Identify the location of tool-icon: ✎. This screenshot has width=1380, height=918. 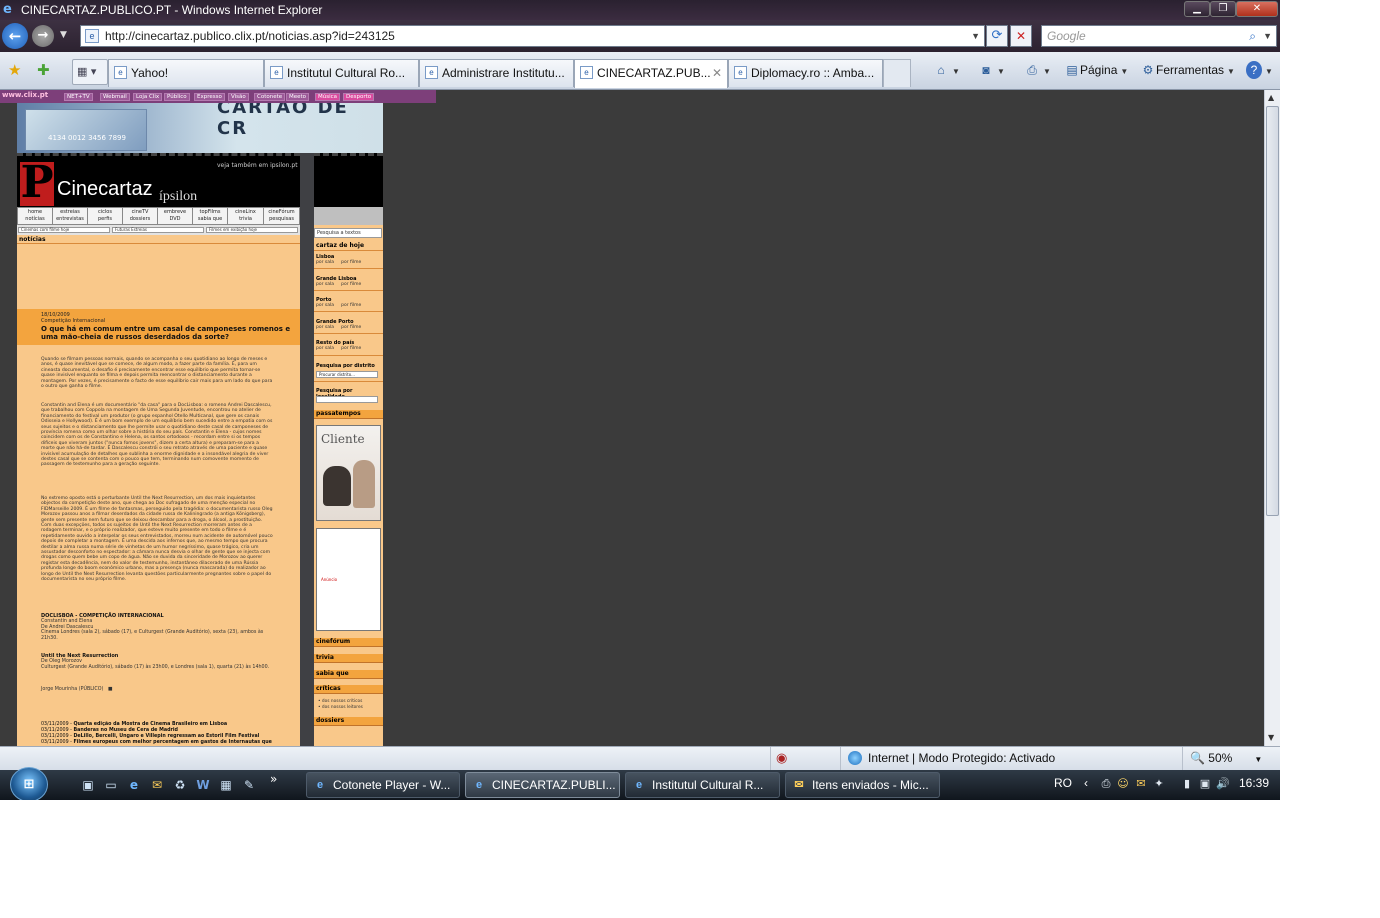
(249, 785).